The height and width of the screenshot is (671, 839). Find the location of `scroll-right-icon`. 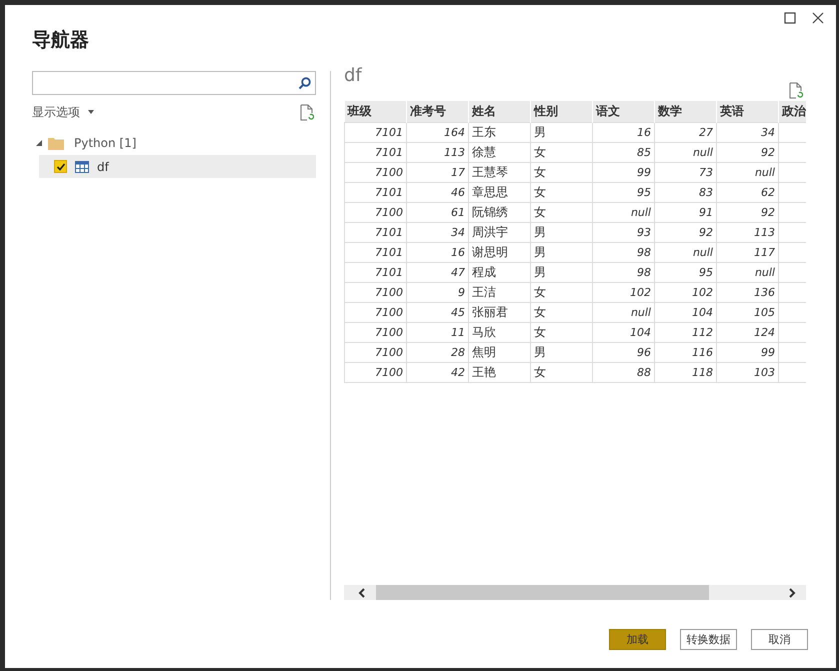

scroll-right-icon is located at coordinates (792, 593).